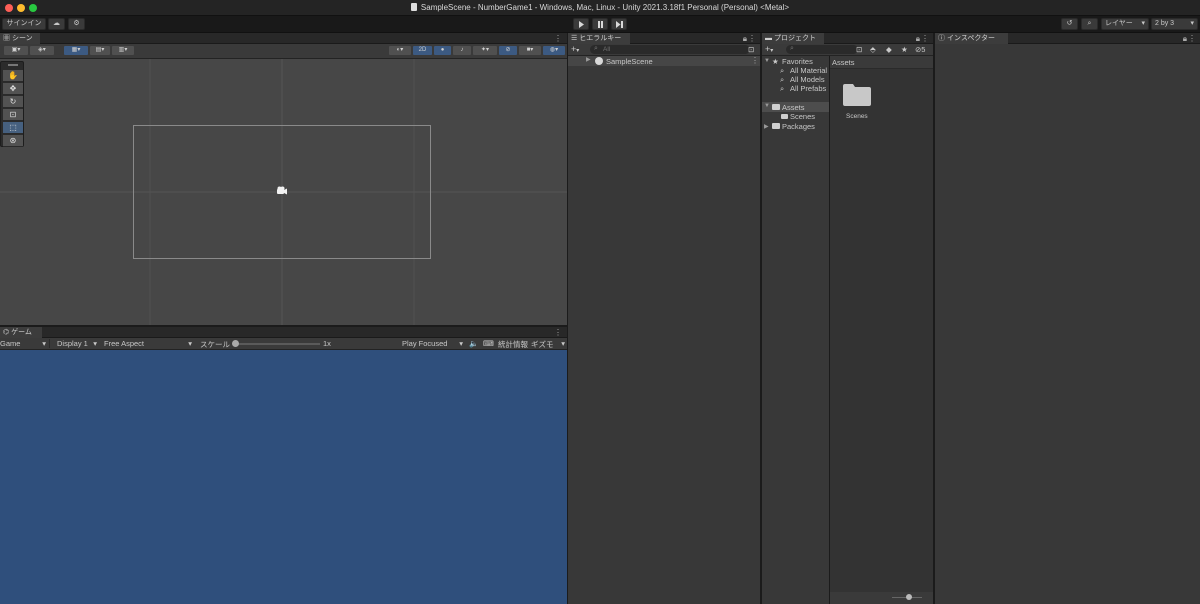 This screenshot has height=604, width=1200. I want to click on create-dropdown: +▾, so click(575, 49).